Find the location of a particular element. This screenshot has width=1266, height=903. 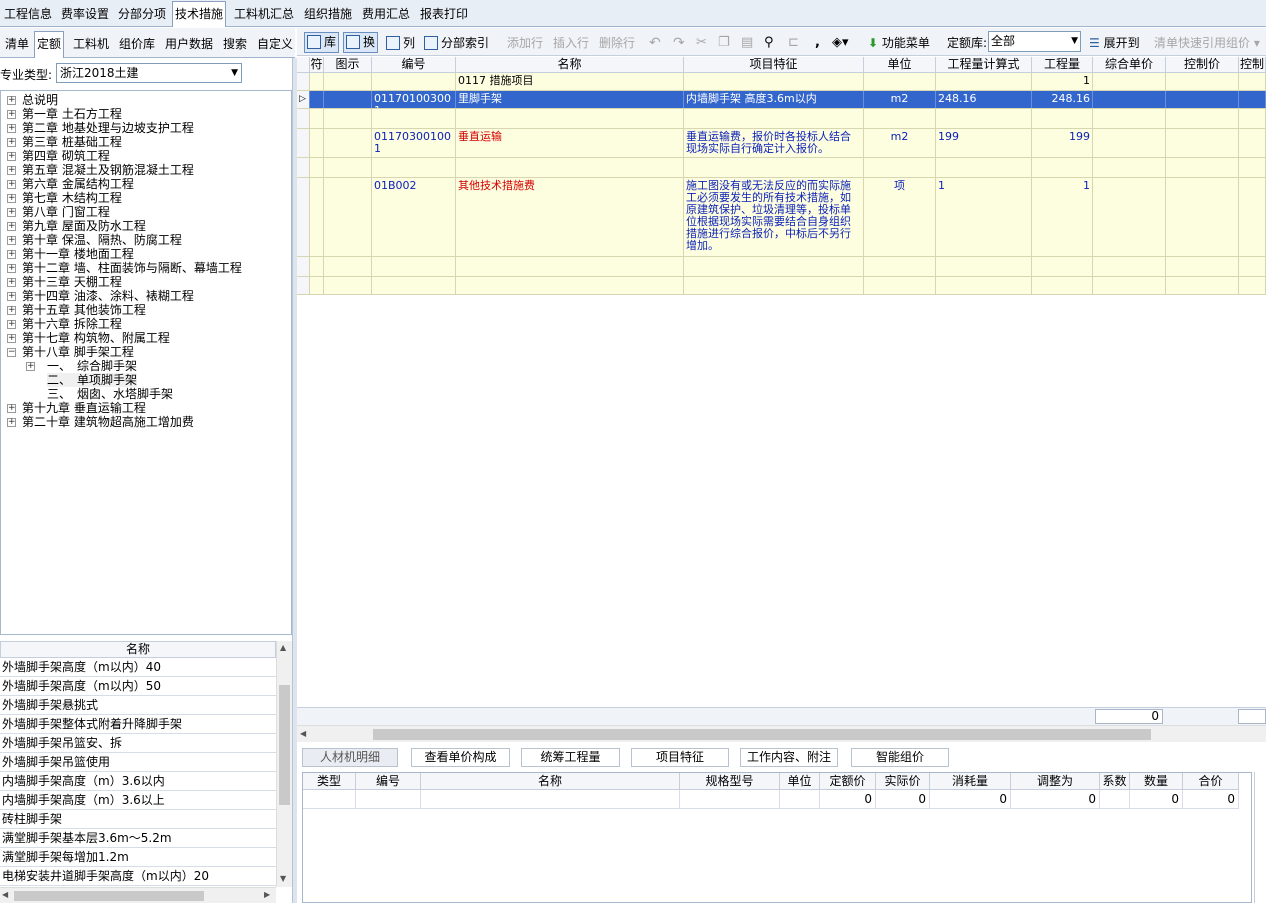

tree-item: 第四章 砌筑工程 is located at coordinates (66, 156).